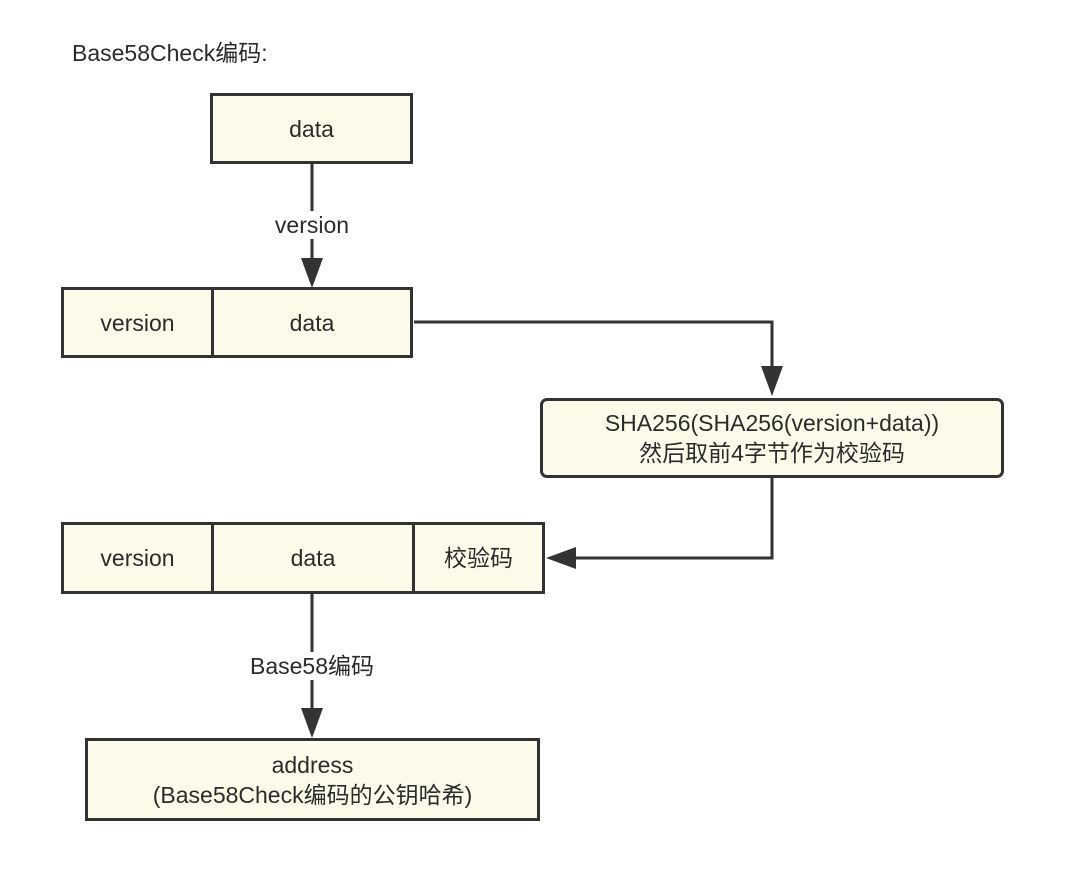  I want to click on node-row2-version: version, so click(137, 558).